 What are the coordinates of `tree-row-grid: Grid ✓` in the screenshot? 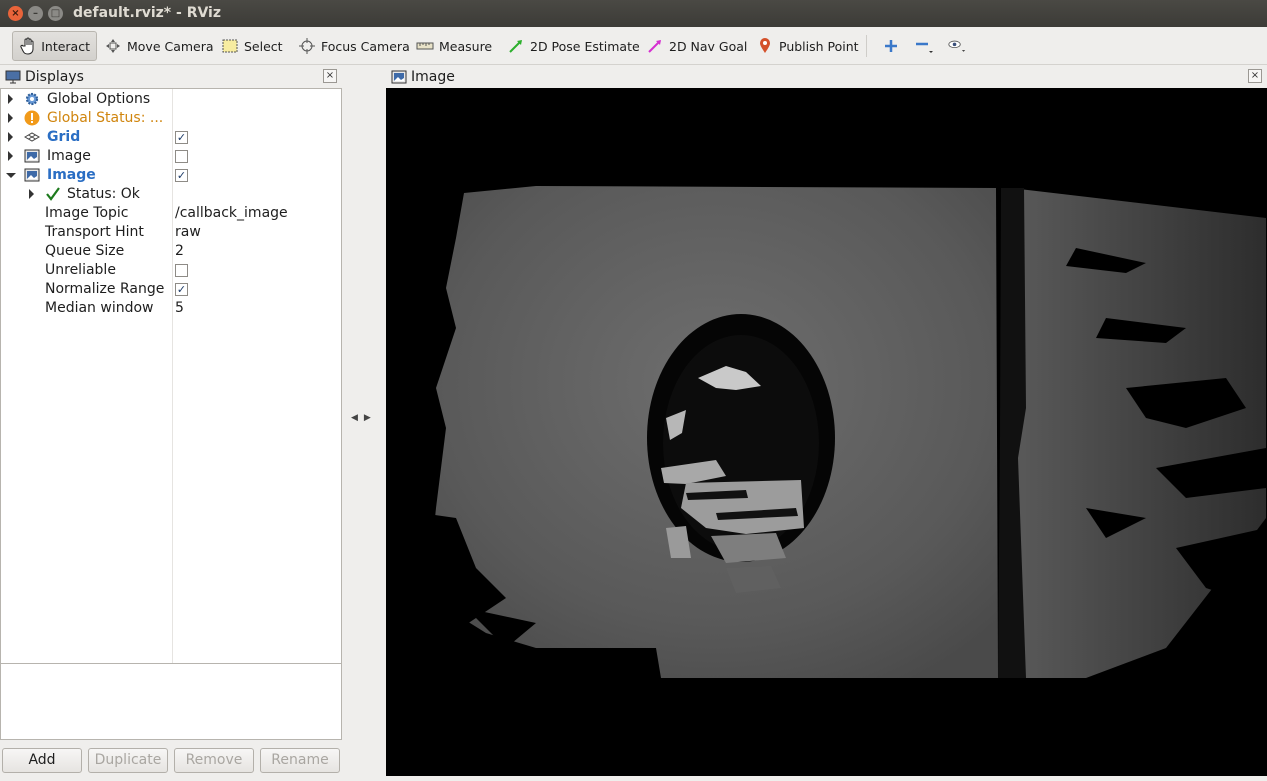 It's located at (171, 137).